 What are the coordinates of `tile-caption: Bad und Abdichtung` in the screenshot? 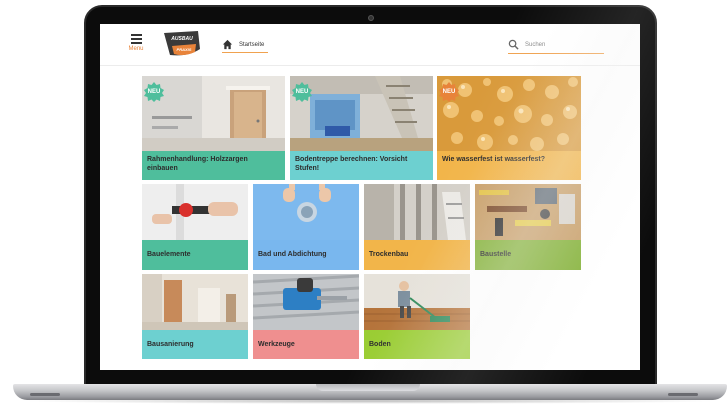 It's located at (306, 255).